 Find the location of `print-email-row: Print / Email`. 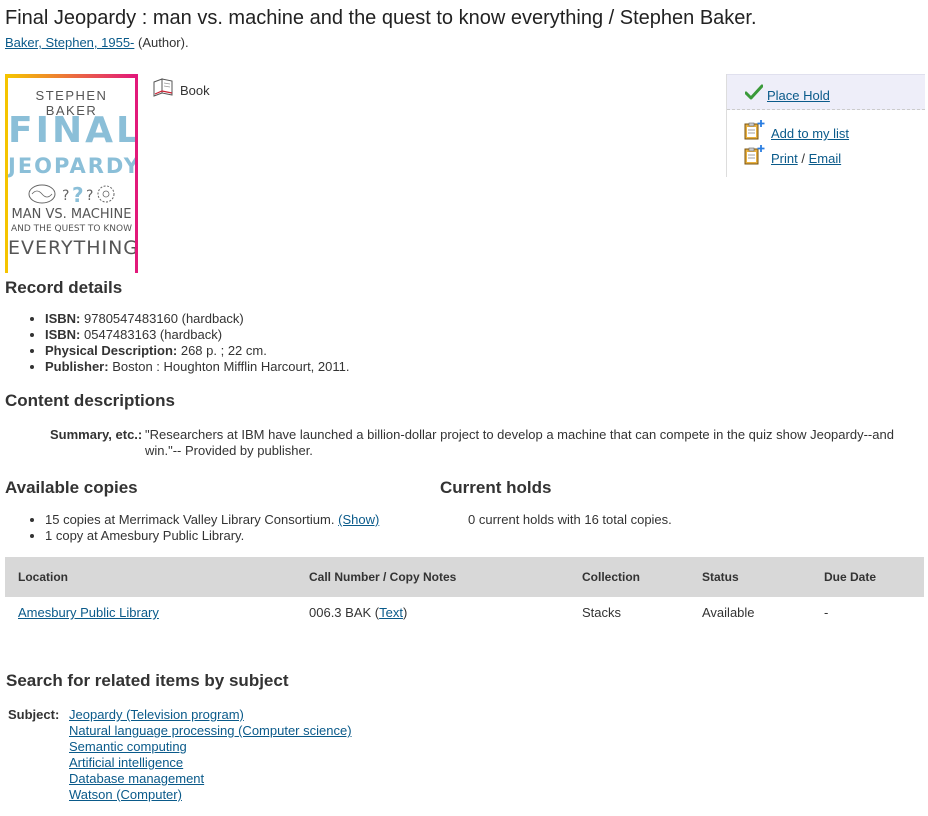

print-email-row: Print / Email is located at coordinates (826, 154).